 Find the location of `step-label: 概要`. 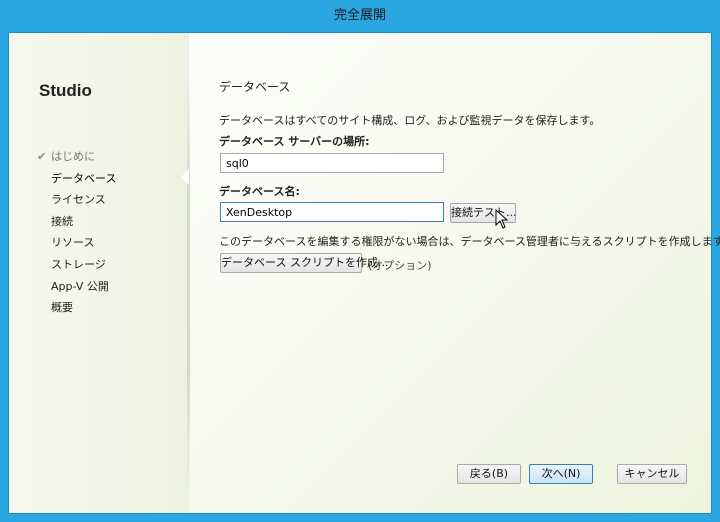

step-label: 概要 is located at coordinates (62, 308).